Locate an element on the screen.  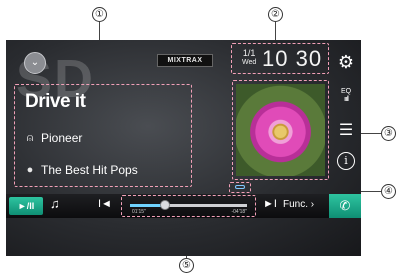
remaining-time: -04'18" is located at coordinates (239, 212).